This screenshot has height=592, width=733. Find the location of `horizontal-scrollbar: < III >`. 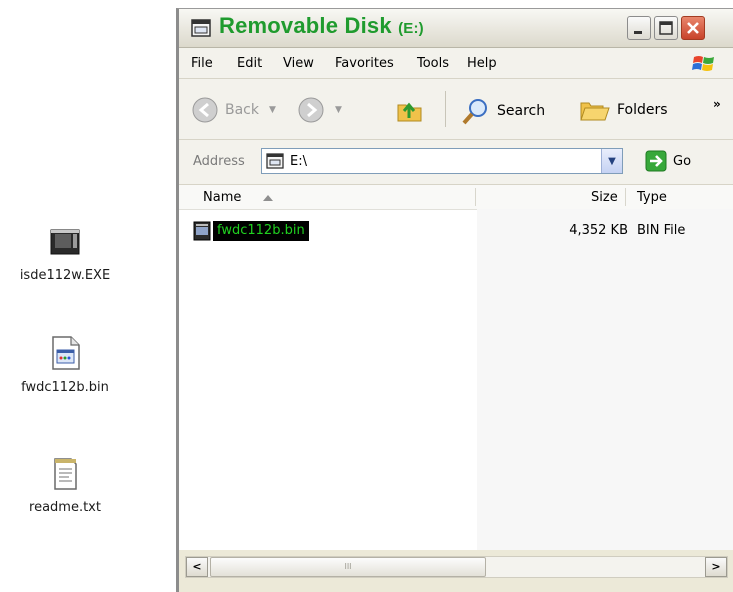

horizontal-scrollbar: < III > is located at coordinates (456, 571).